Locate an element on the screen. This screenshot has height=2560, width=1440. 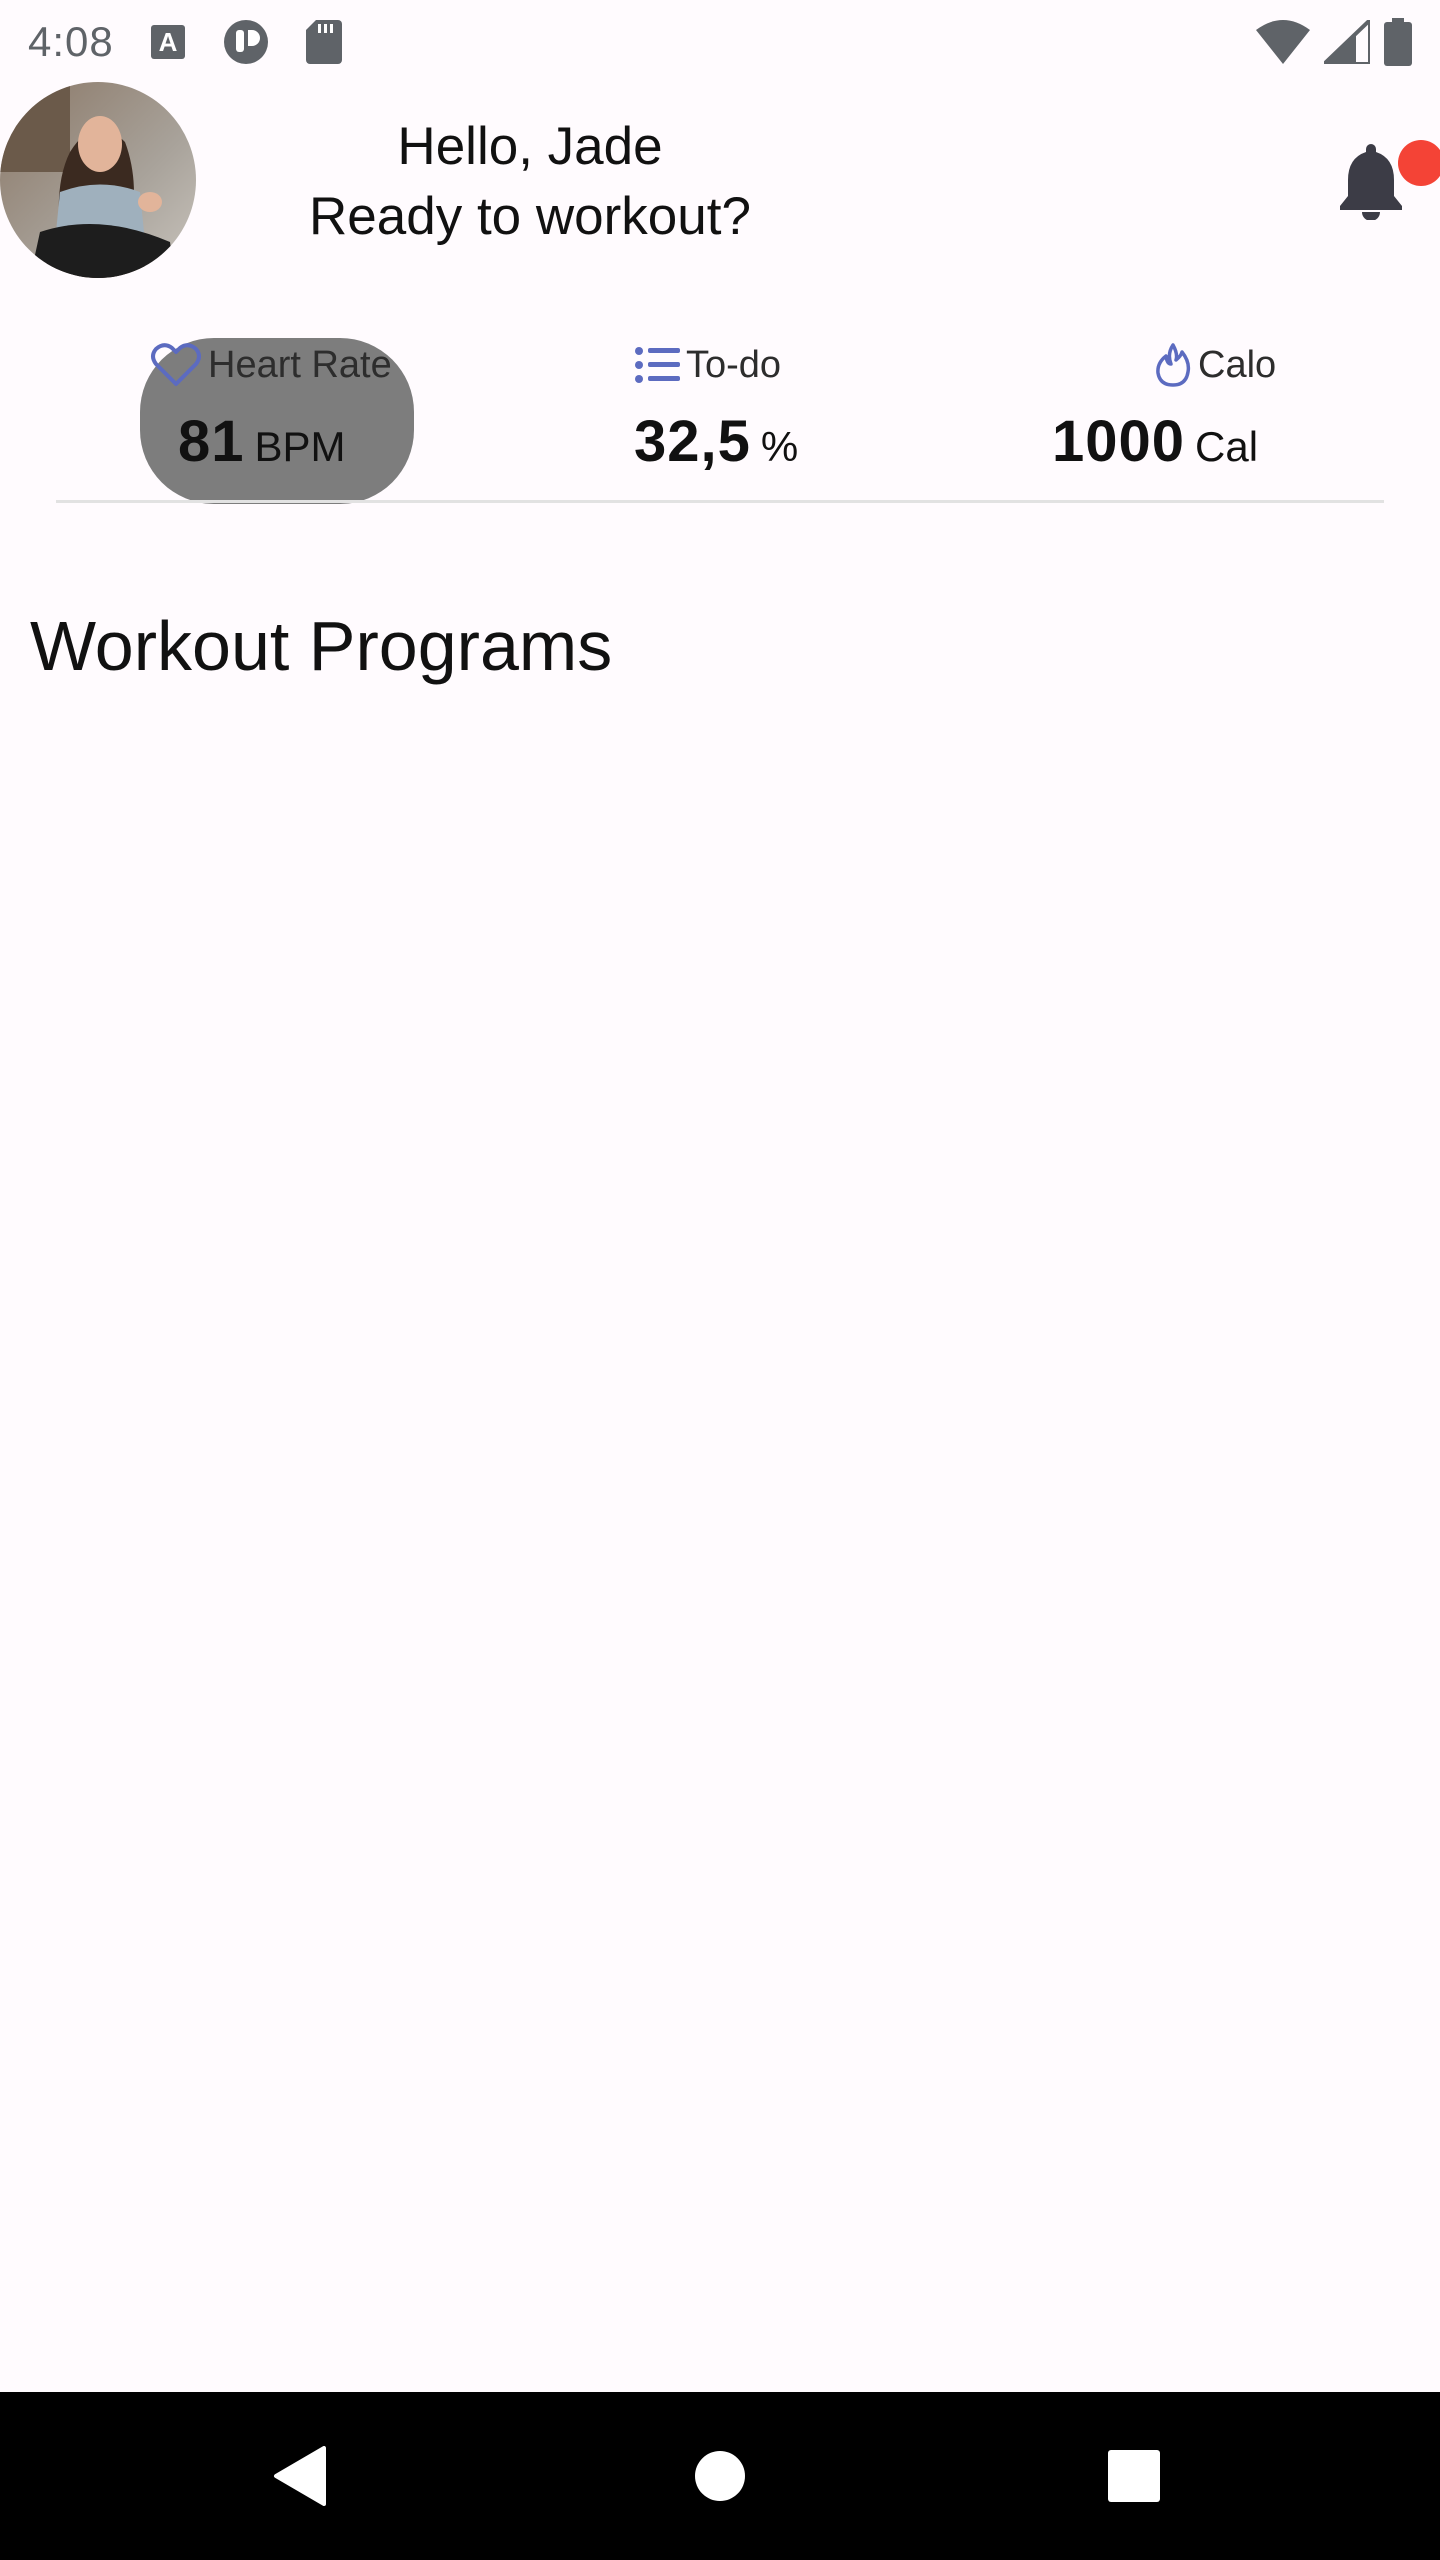
app-pocket-icon is located at coordinates (245, 42).